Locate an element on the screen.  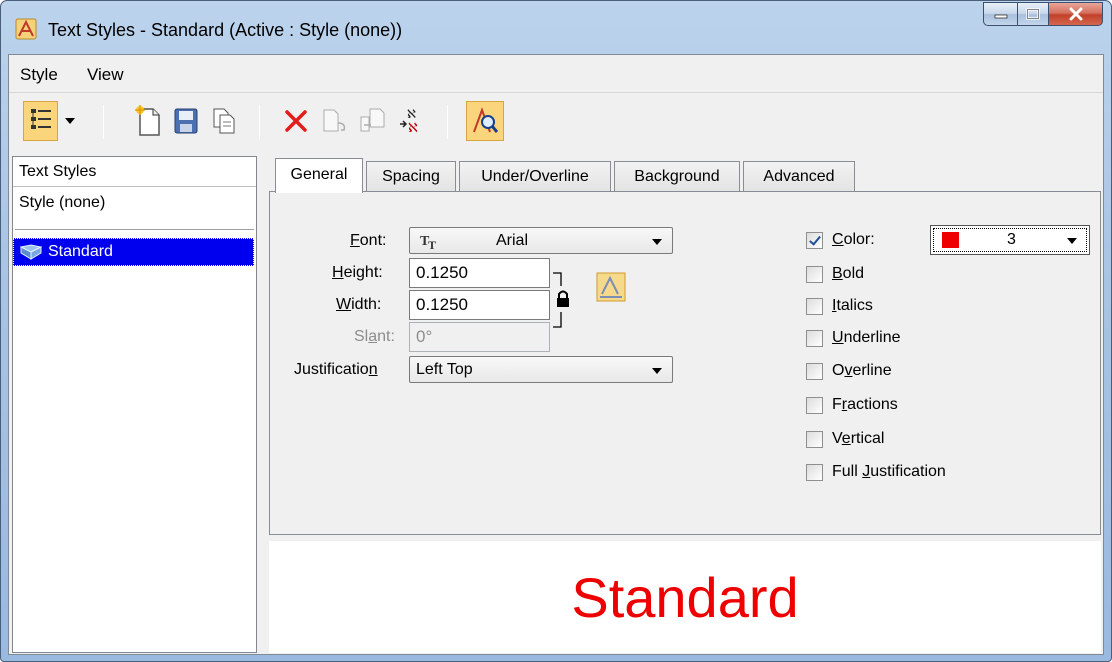
tab-under-overline: Under/Overline is located at coordinates (535, 176).